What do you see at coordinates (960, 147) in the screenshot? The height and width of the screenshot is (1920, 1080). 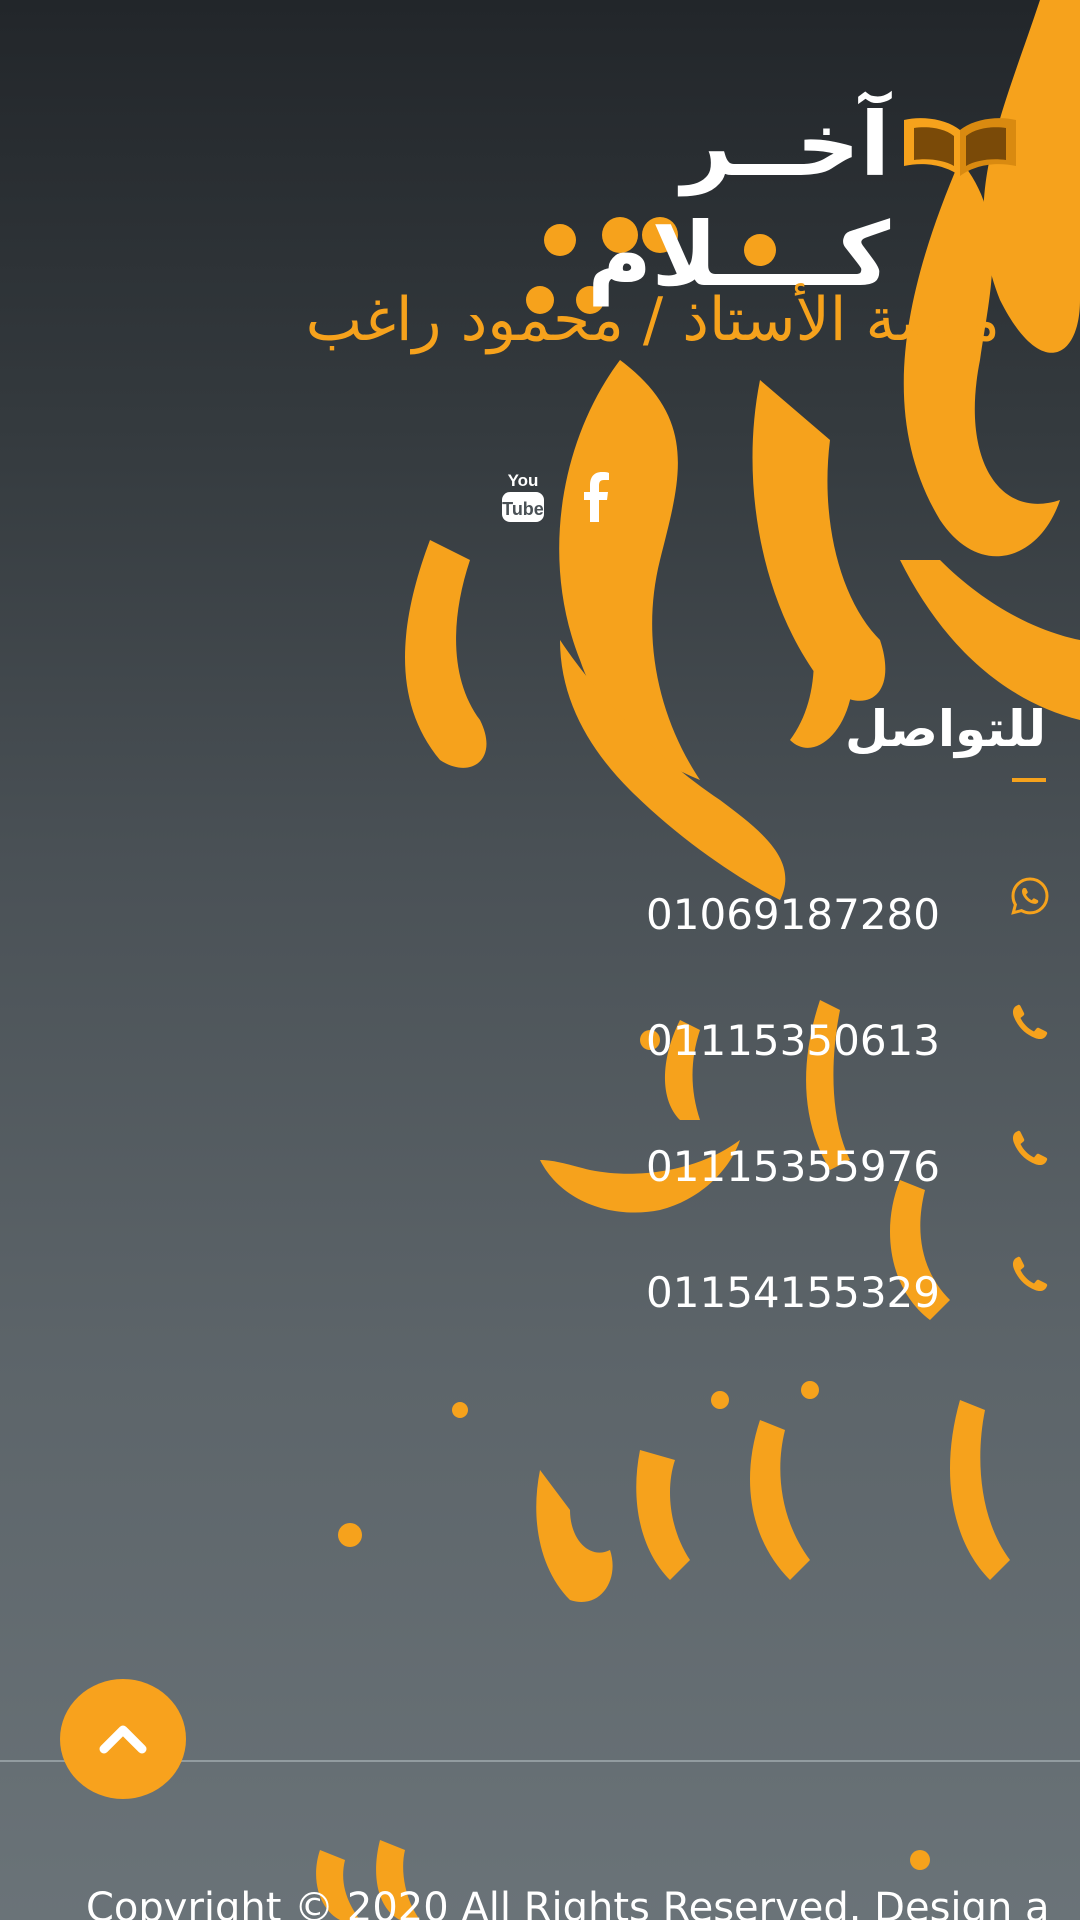 I see `open-book-icon` at bounding box center [960, 147].